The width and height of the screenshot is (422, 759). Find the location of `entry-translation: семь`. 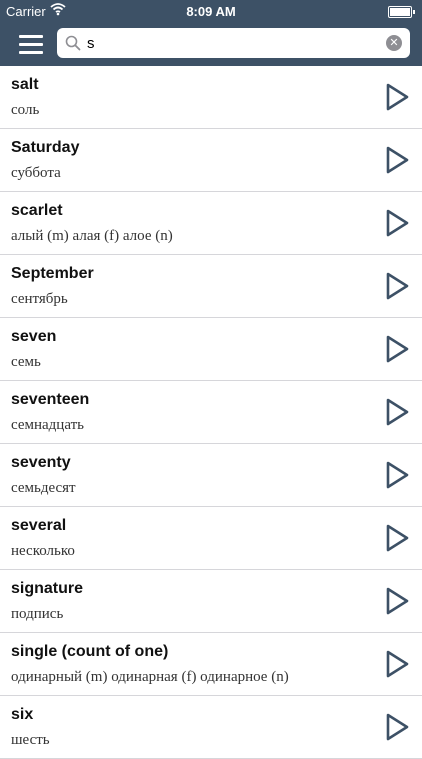

entry-translation: семь is located at coordinates (26, 362).